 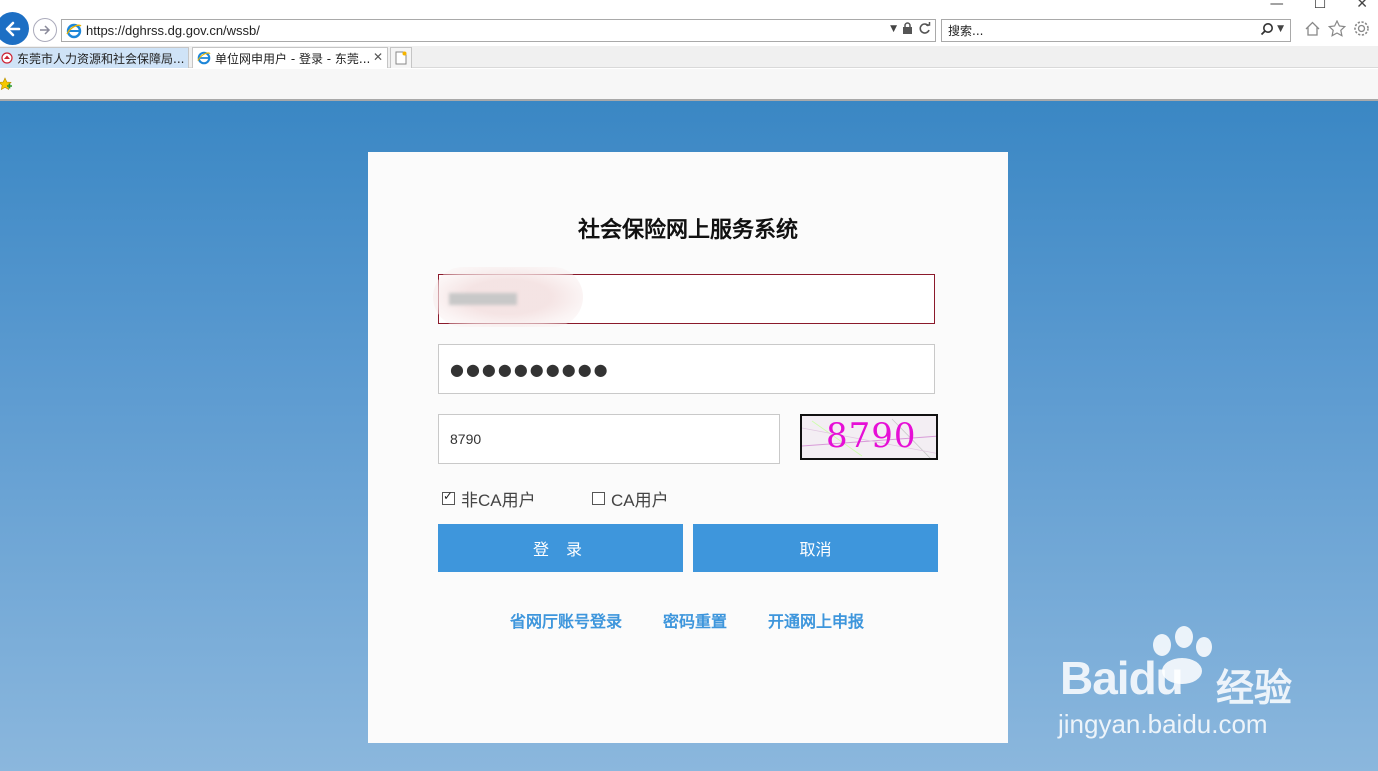 What do you see at coordinates (871, 436) in the screenshot?
I see `captcha-text: 8790` at bounding box center [871, 436].